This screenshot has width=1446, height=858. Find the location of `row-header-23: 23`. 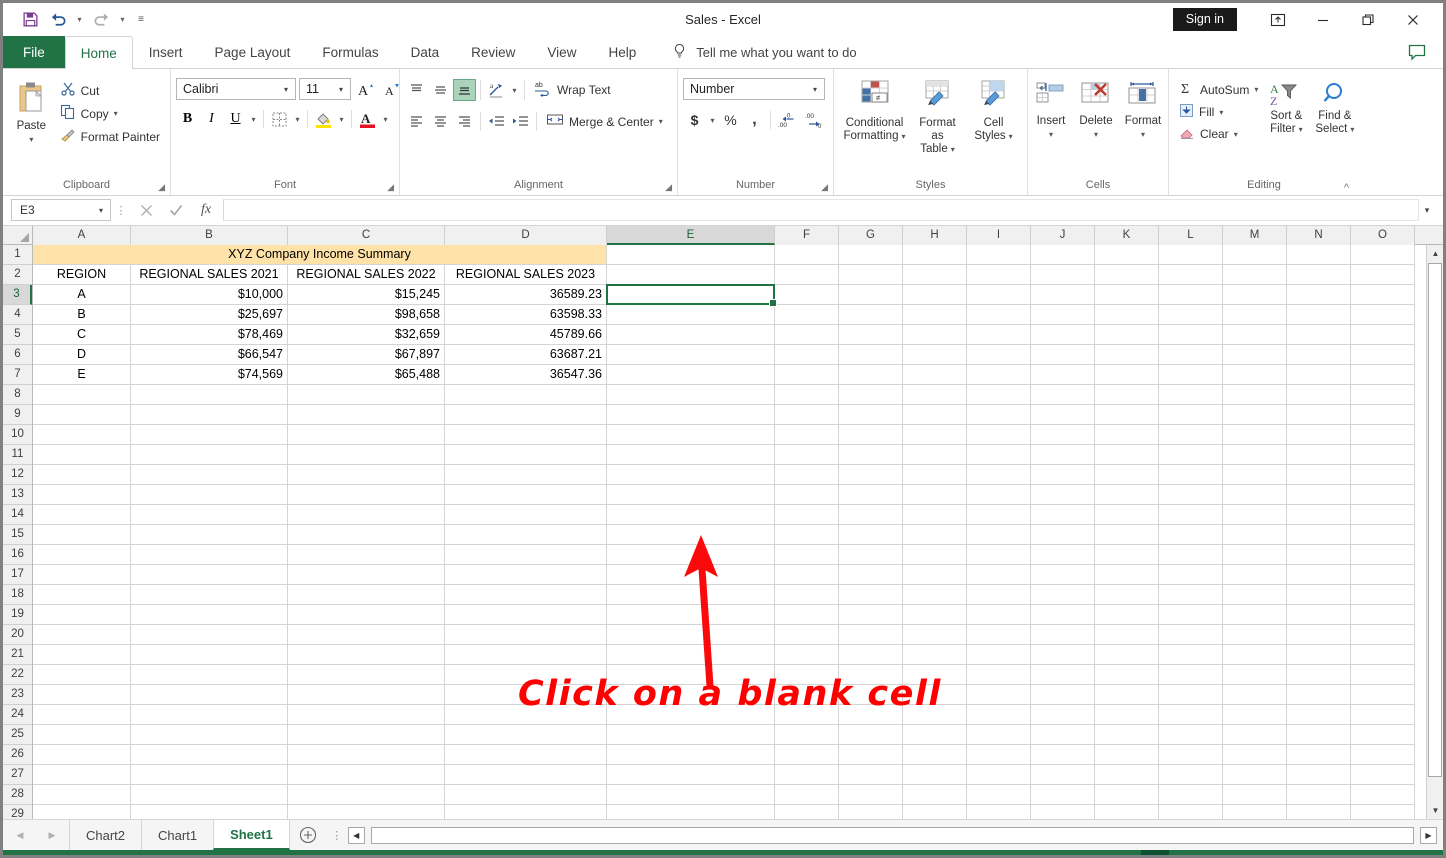

row-header-23: 23 is located at coordinates (17, 695).